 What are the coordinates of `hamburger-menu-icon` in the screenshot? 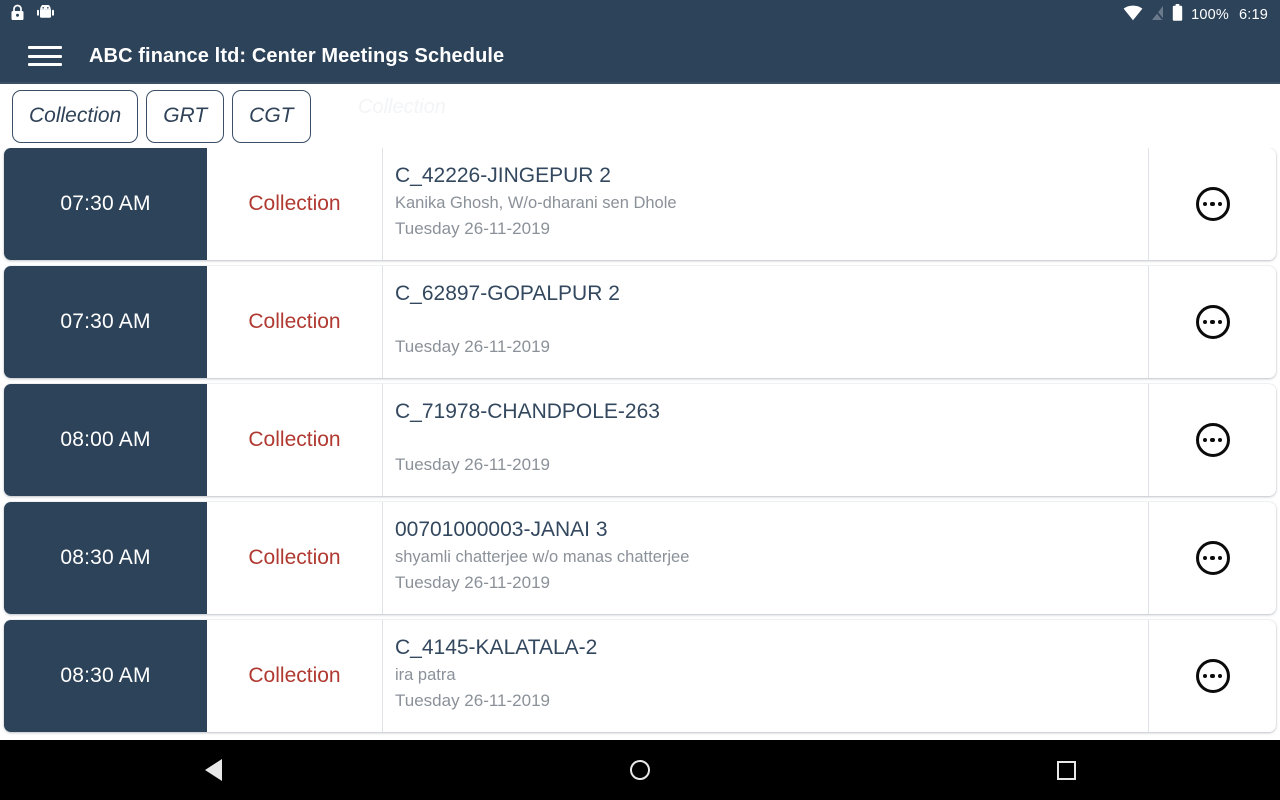 It's located at (45, 56).